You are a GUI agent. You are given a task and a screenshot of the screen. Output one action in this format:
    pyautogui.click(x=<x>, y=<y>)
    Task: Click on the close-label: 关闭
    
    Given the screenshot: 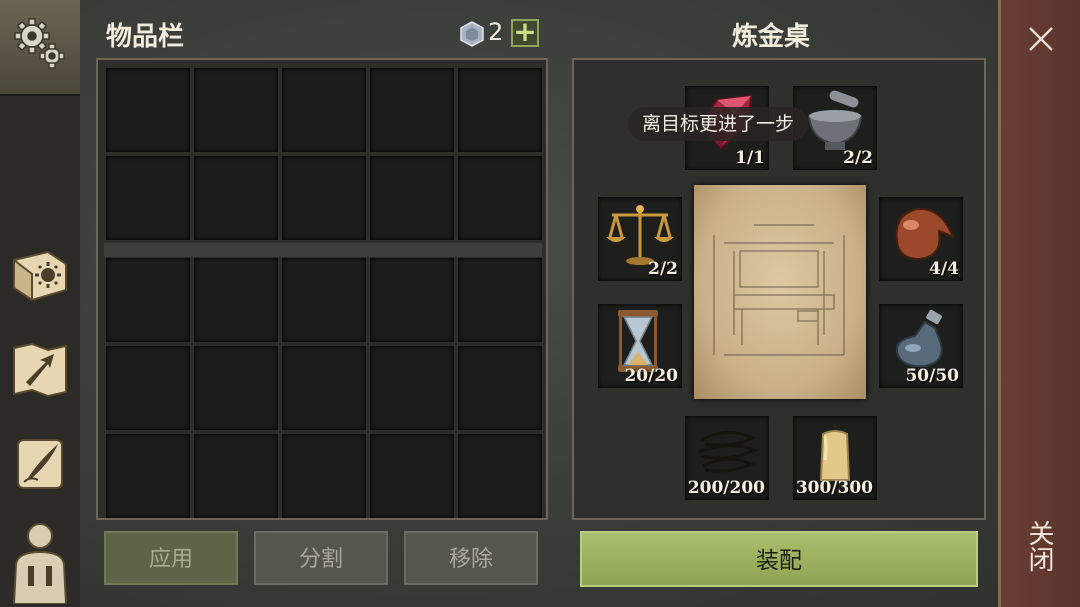 What is the action you would take?
    pyautogui.click(x=1041, y=546)
    